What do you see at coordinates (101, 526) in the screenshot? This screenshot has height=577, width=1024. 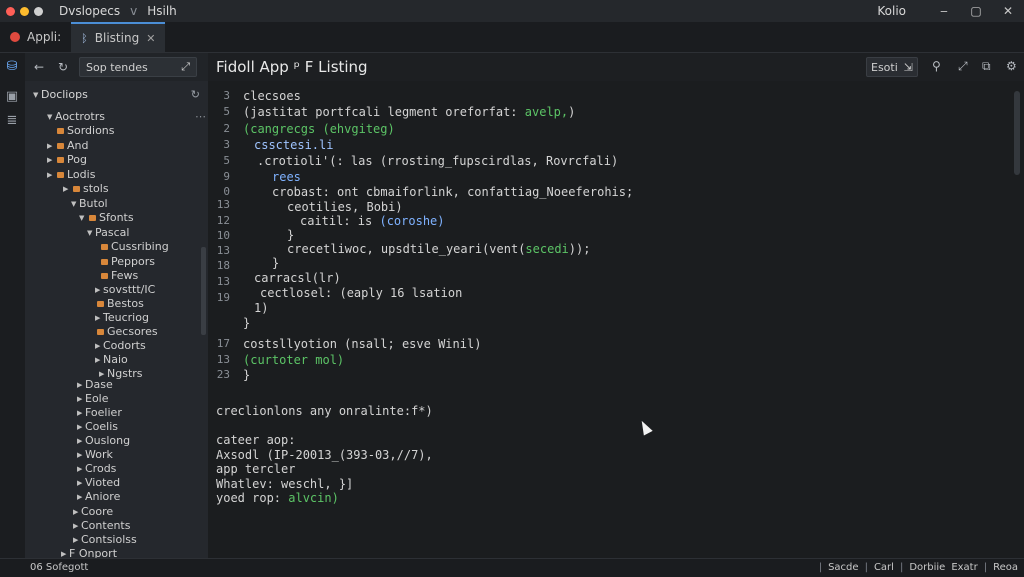 I see `tree-item: ▶ Contents` at bounding box center [101, 526].